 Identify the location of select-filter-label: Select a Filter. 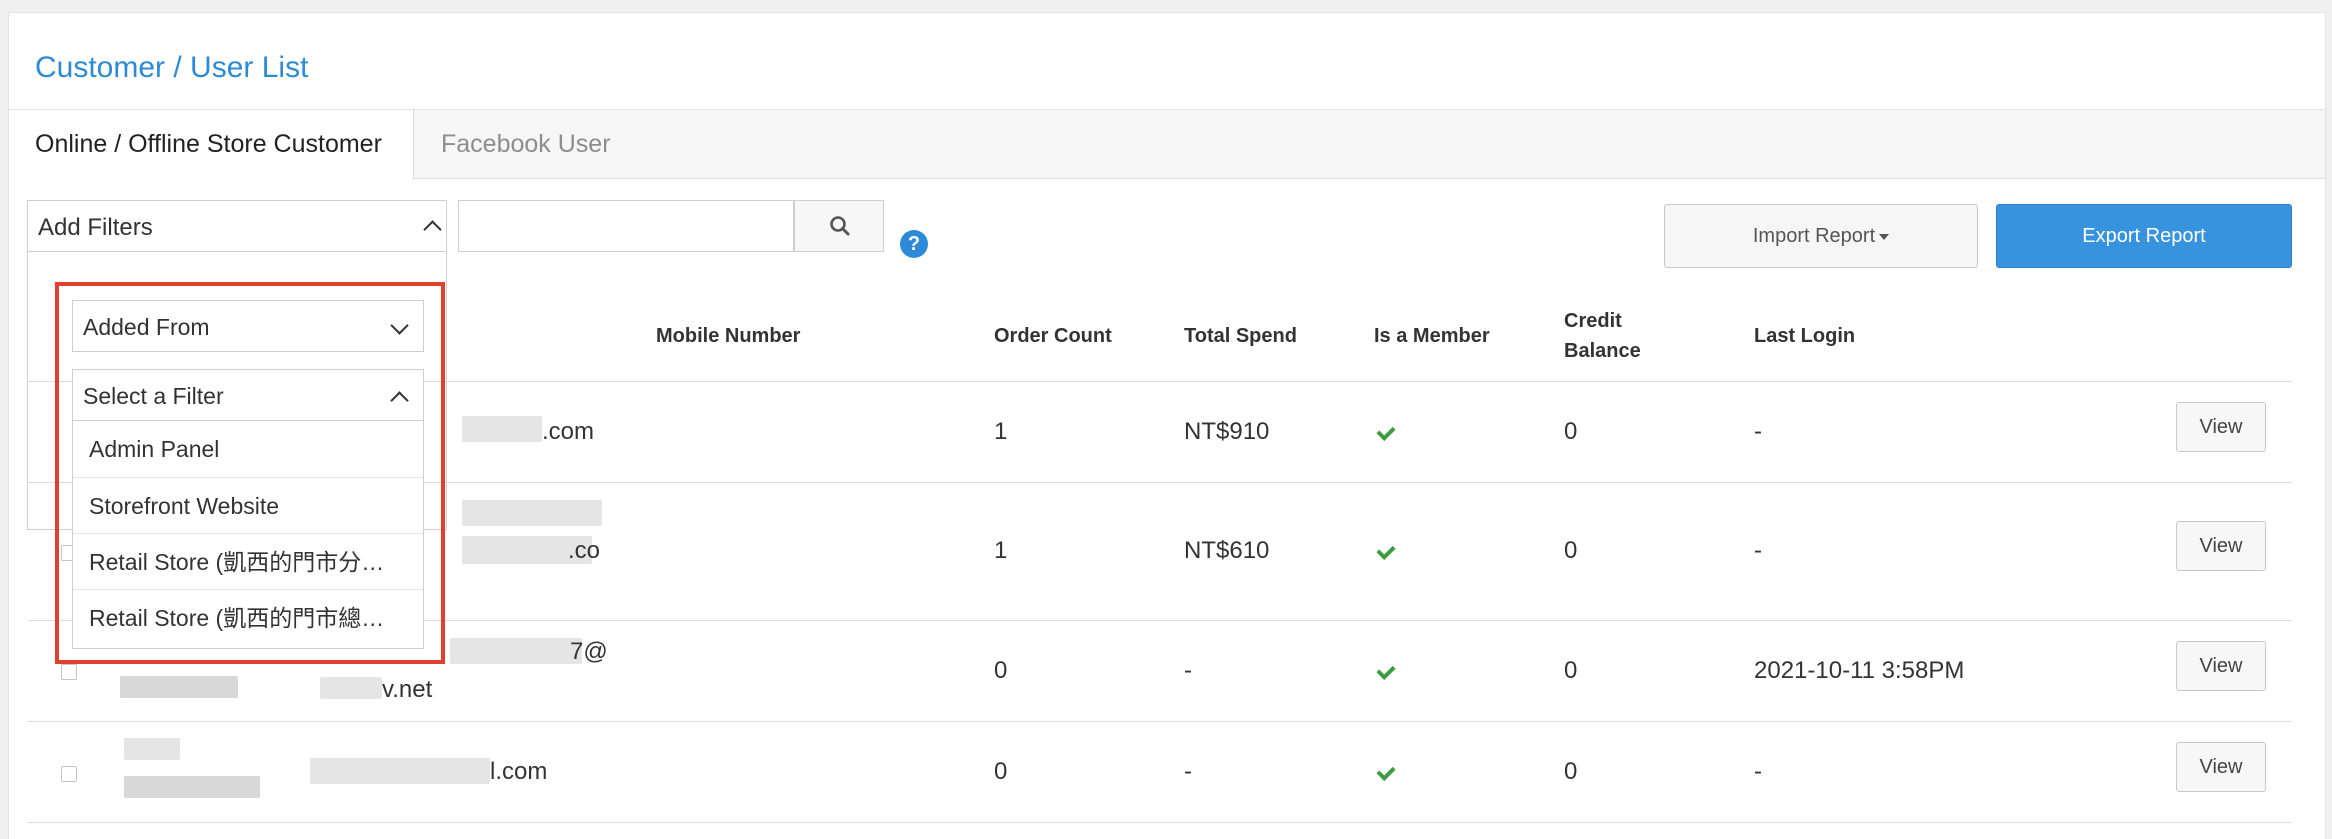
(153, 396).